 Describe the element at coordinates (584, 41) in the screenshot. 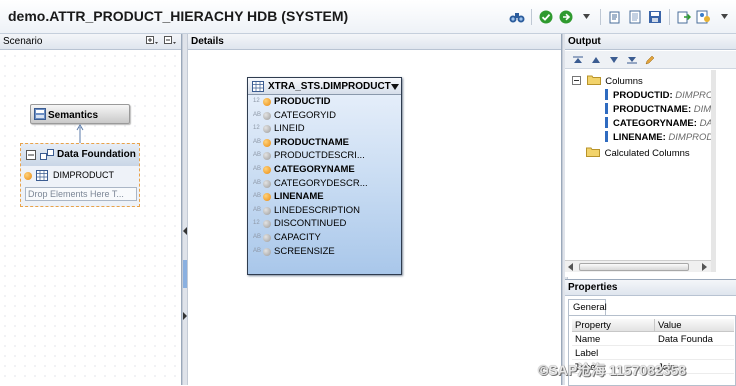

I see `output-title: Output` at that location.